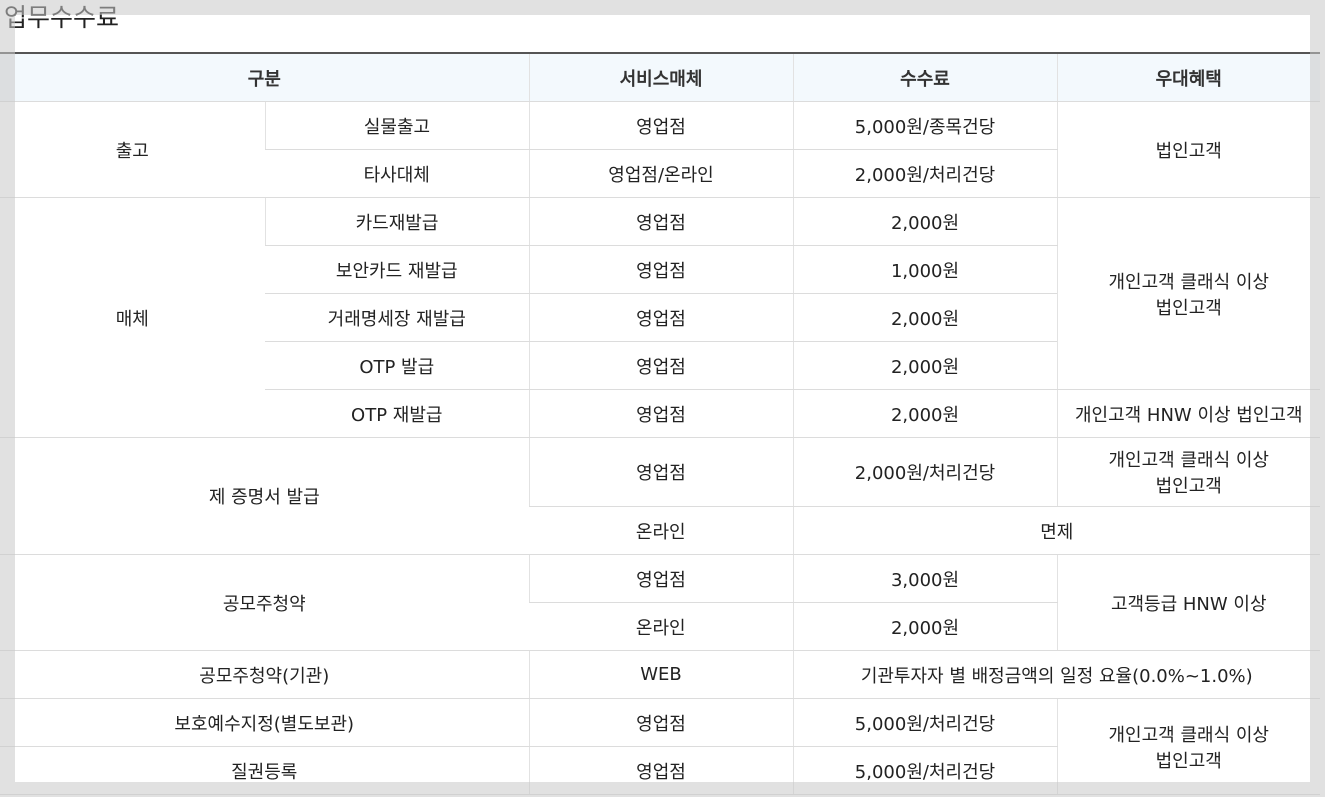 Image resolution: width=1325 pixels, height=797 pixels. I want to click on benefit-cell: 개인고객 HNW 이상 법인고객, so click(1188, 413).